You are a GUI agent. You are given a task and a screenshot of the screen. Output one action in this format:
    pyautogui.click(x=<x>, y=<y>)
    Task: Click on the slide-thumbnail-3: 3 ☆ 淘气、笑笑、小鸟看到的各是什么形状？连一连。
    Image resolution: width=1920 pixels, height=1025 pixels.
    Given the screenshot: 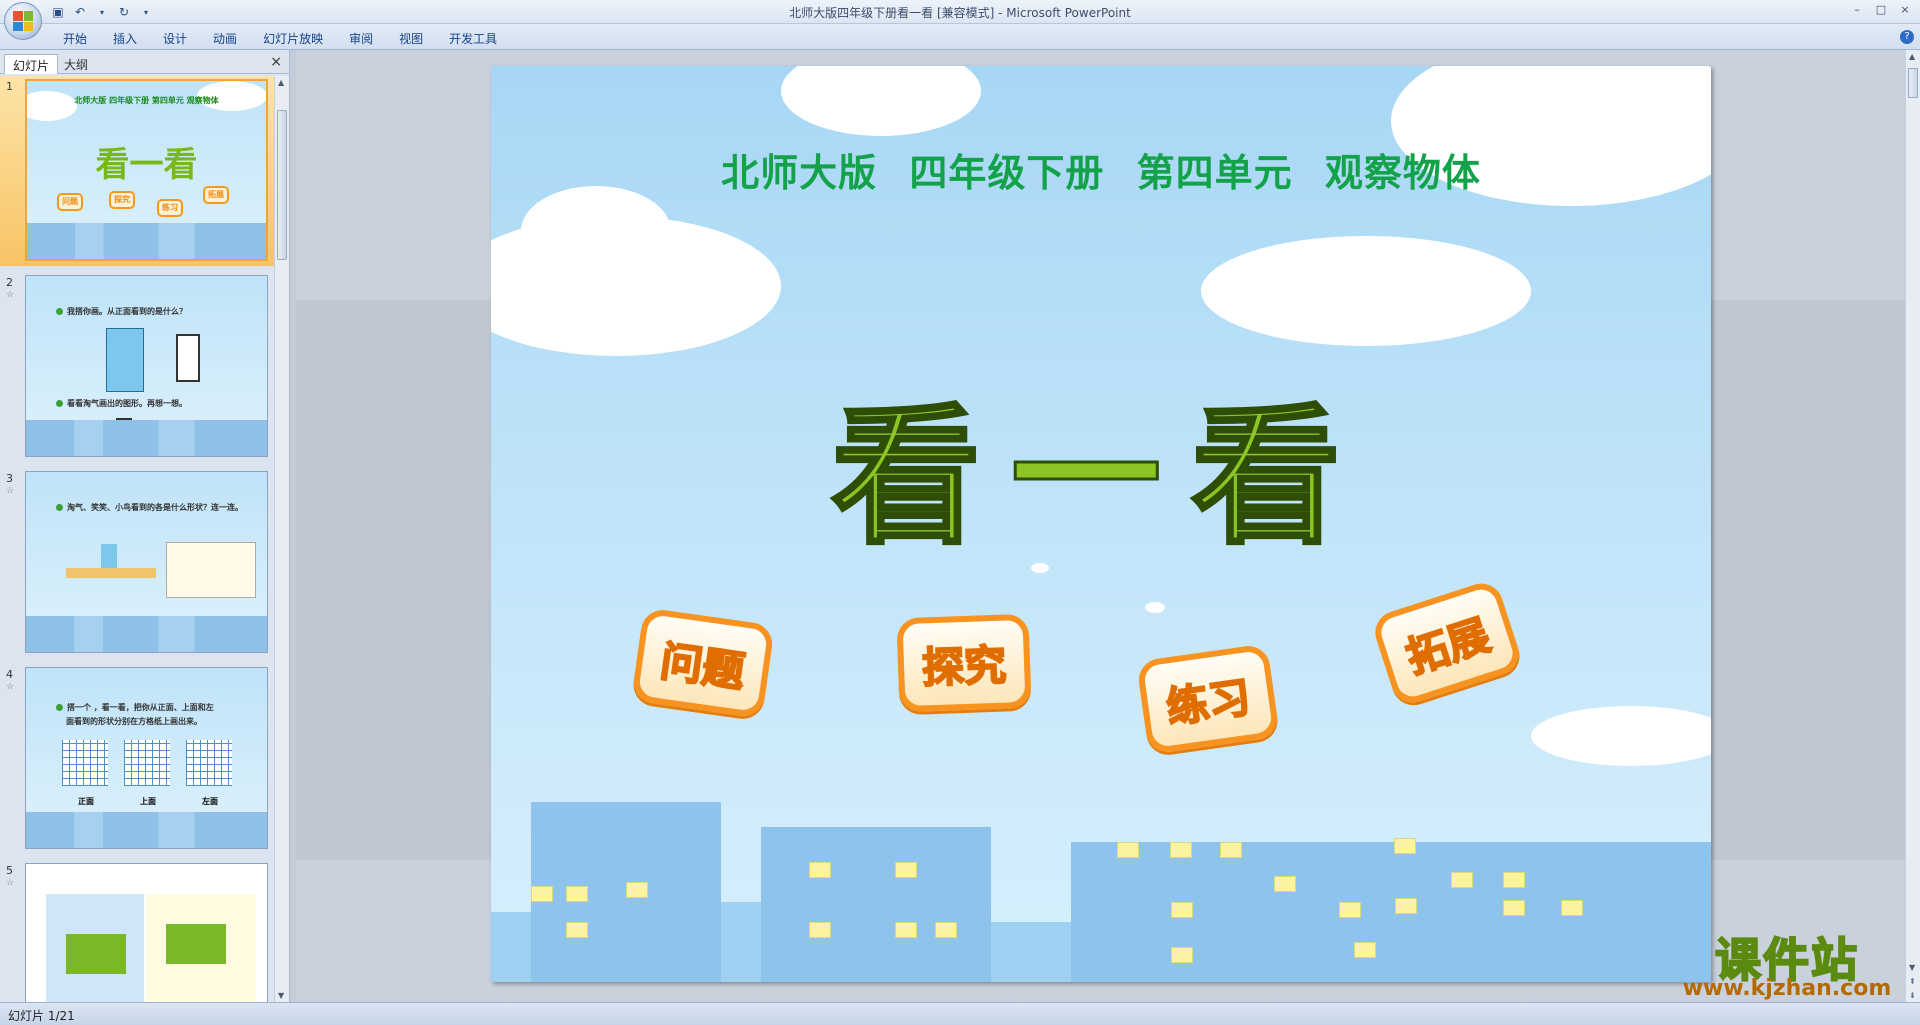 What is the action you would take?
    pyautogui.click(x=137, y=563)
    